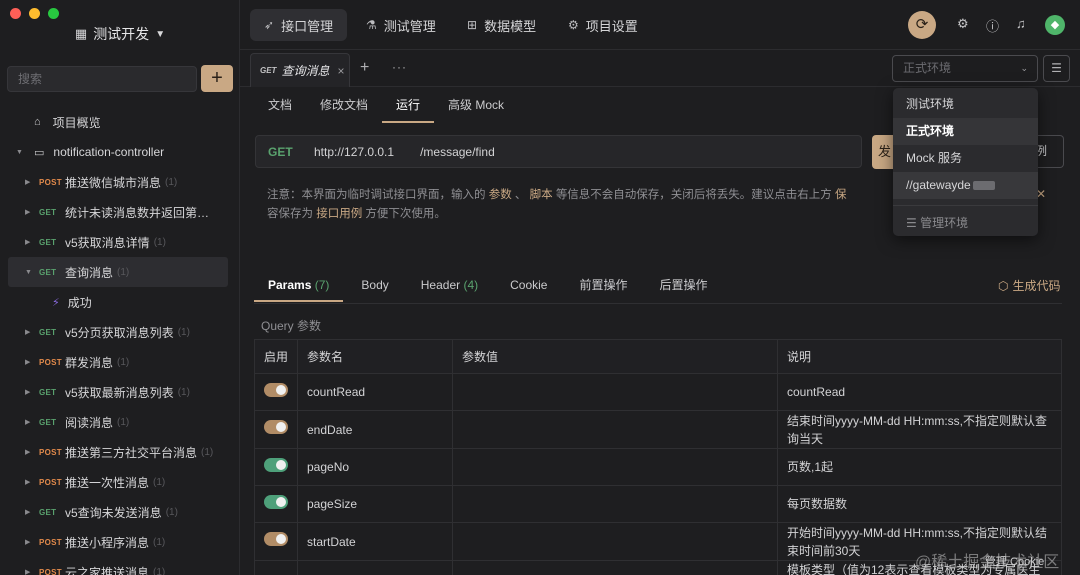 Image resolution: width=1080 pixels, height=575 pixels. Describe the element at coordinates (471, 285) in the screenshot. I see `tab-count: (4)` at that location.